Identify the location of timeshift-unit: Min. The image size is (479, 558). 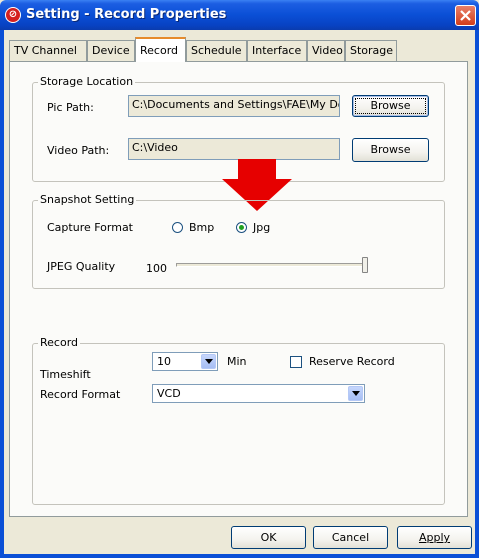
(237, 361).